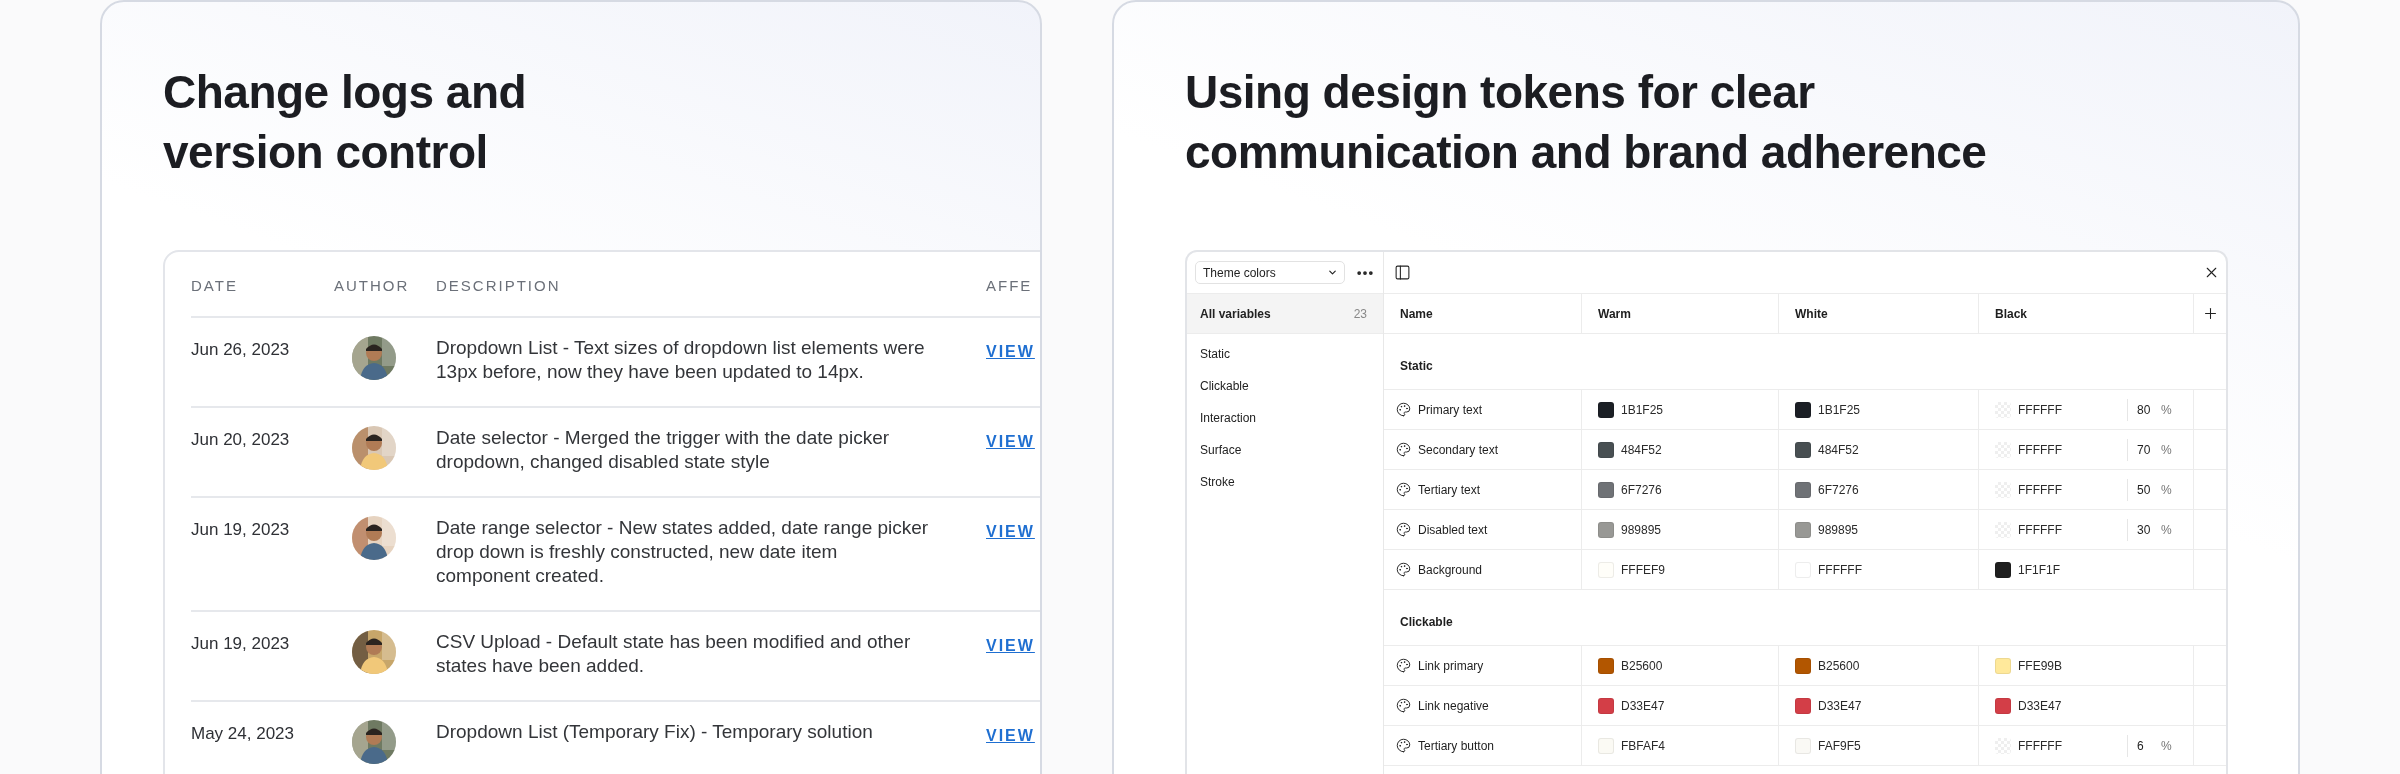  I want to click on chevron-down-icon, so click(1332, 272).